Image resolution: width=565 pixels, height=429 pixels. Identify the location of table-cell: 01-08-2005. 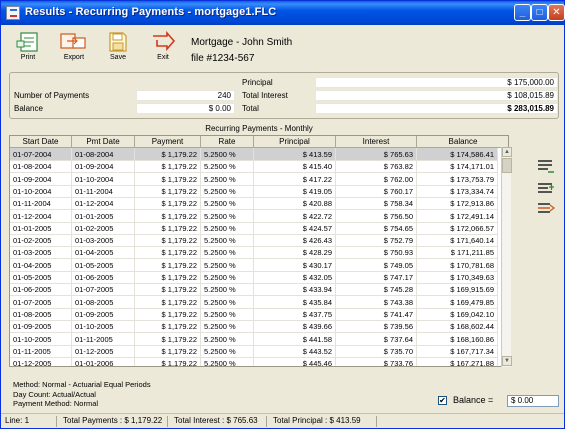
(103, 302).